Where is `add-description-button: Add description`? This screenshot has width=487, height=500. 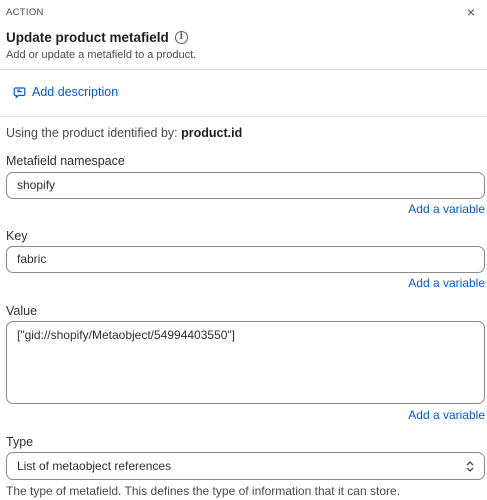
add-description-button: Add description is located at coordinates (65, 92).